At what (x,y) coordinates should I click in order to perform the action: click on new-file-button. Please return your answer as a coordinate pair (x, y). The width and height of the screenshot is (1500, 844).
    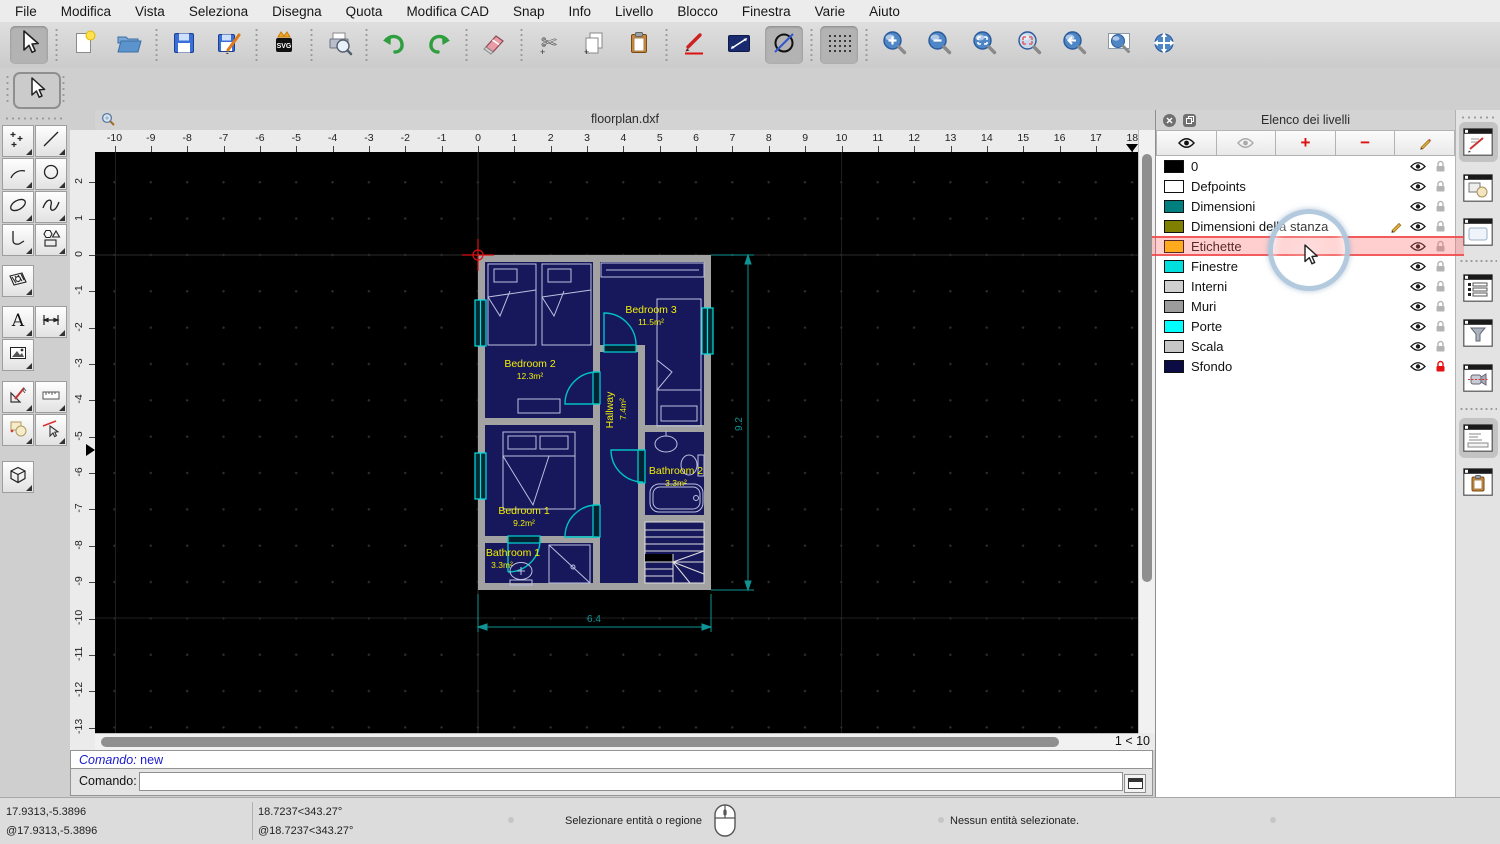
    Looking at the image, I should click on (84, 45).